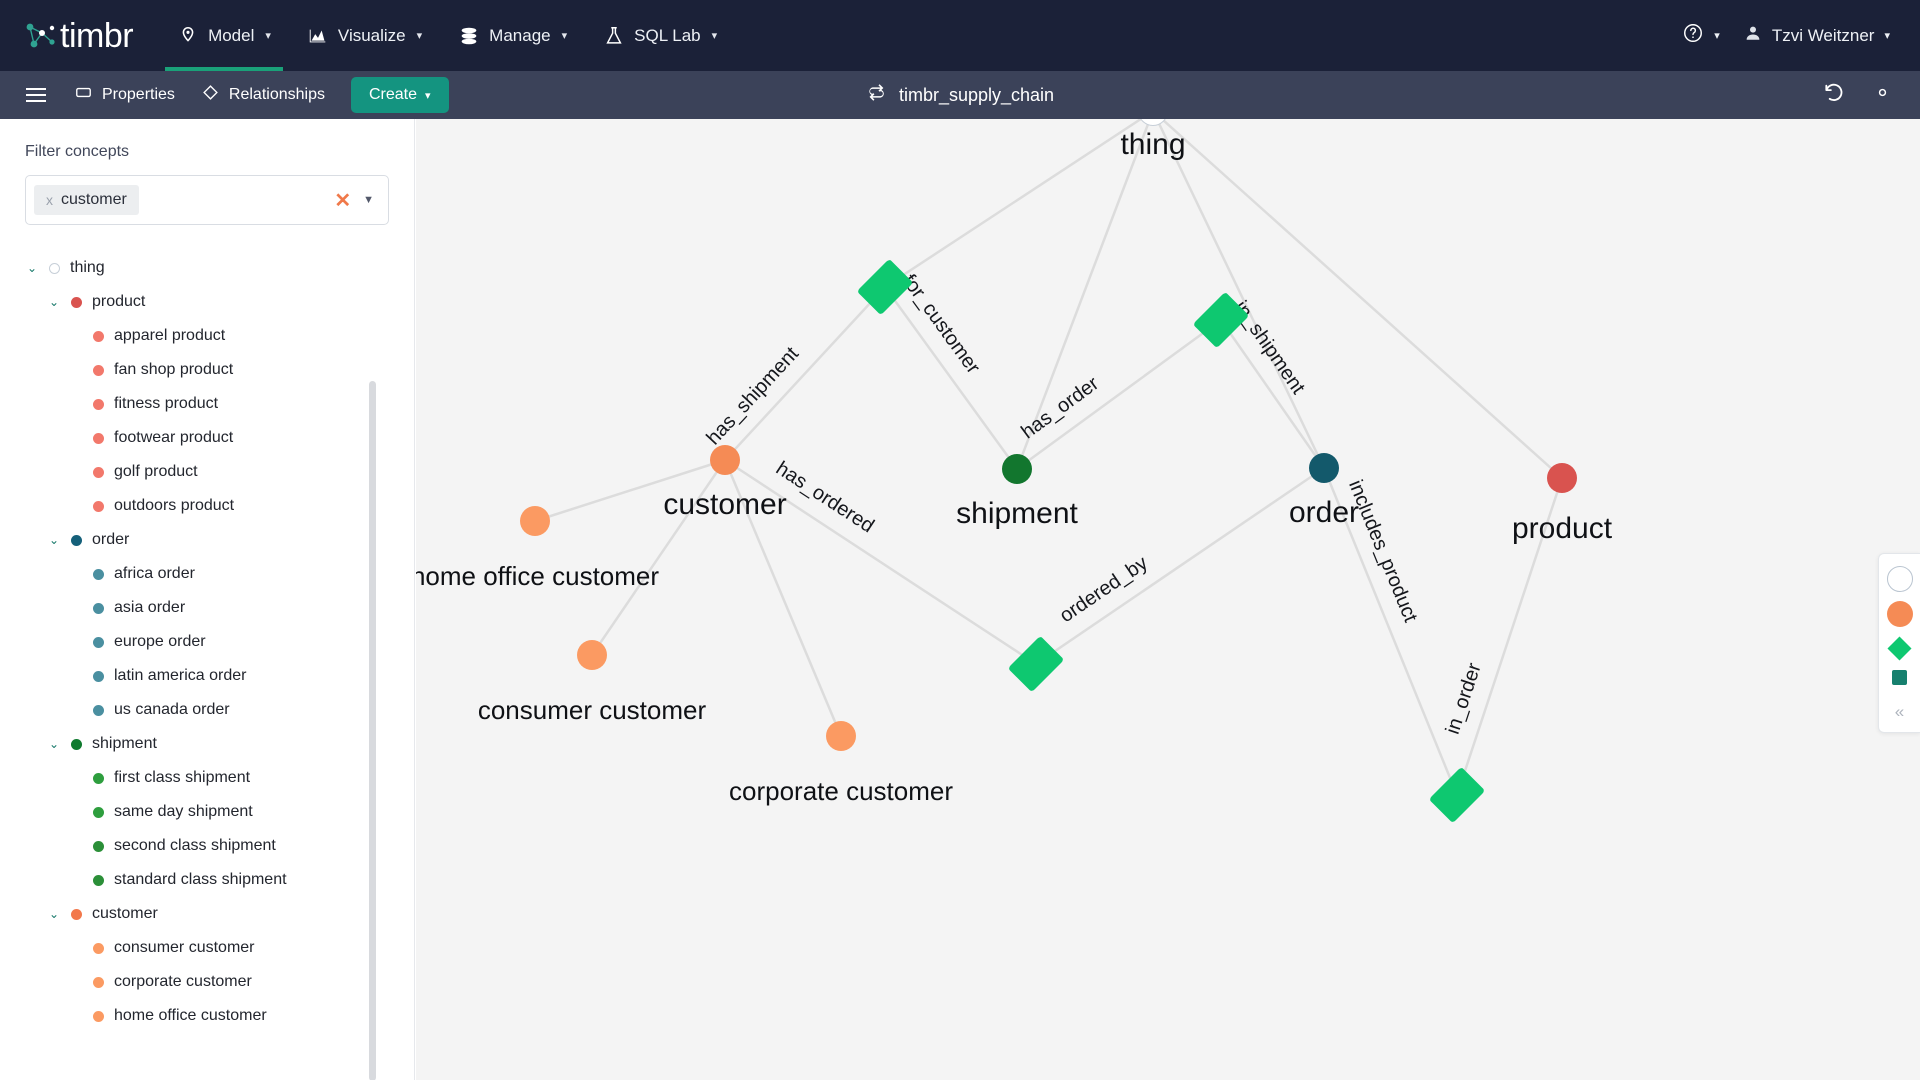 Image resolution: width=1920 pixels, height=1080 pixels. What do you see at coordinates (876, 95) in the screenshot?
I see `swap-sync-icon` at bounding box center [876, 95].